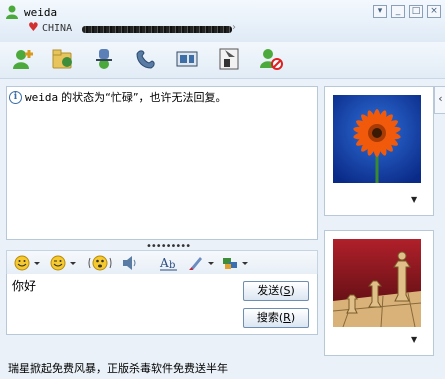 Image resolution: width=445 pixels, height=379 pixels. I want to click on contact-picture-dropdown-icon: ▼, so click(414, 199).